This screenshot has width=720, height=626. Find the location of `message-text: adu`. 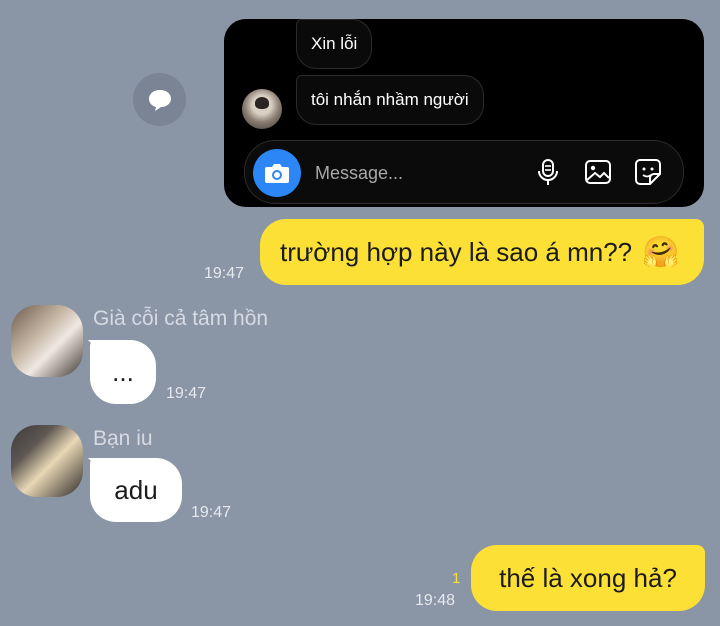

message-text: adu is located at coordinates (136, 489).